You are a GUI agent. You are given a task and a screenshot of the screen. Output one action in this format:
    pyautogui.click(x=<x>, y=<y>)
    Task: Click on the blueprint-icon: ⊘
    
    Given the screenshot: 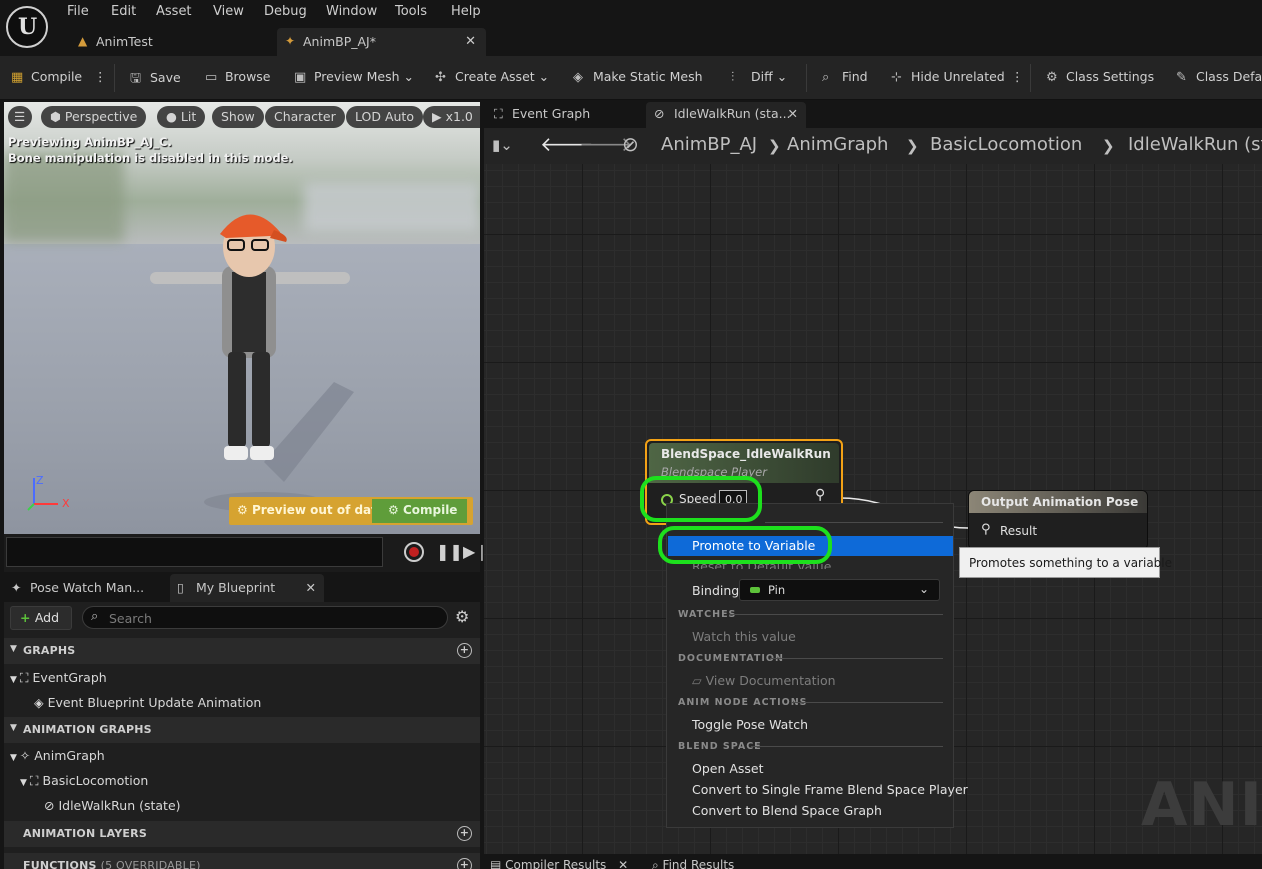 What is the action you would take?
    pyautogui.click(x=630, y=144)
    